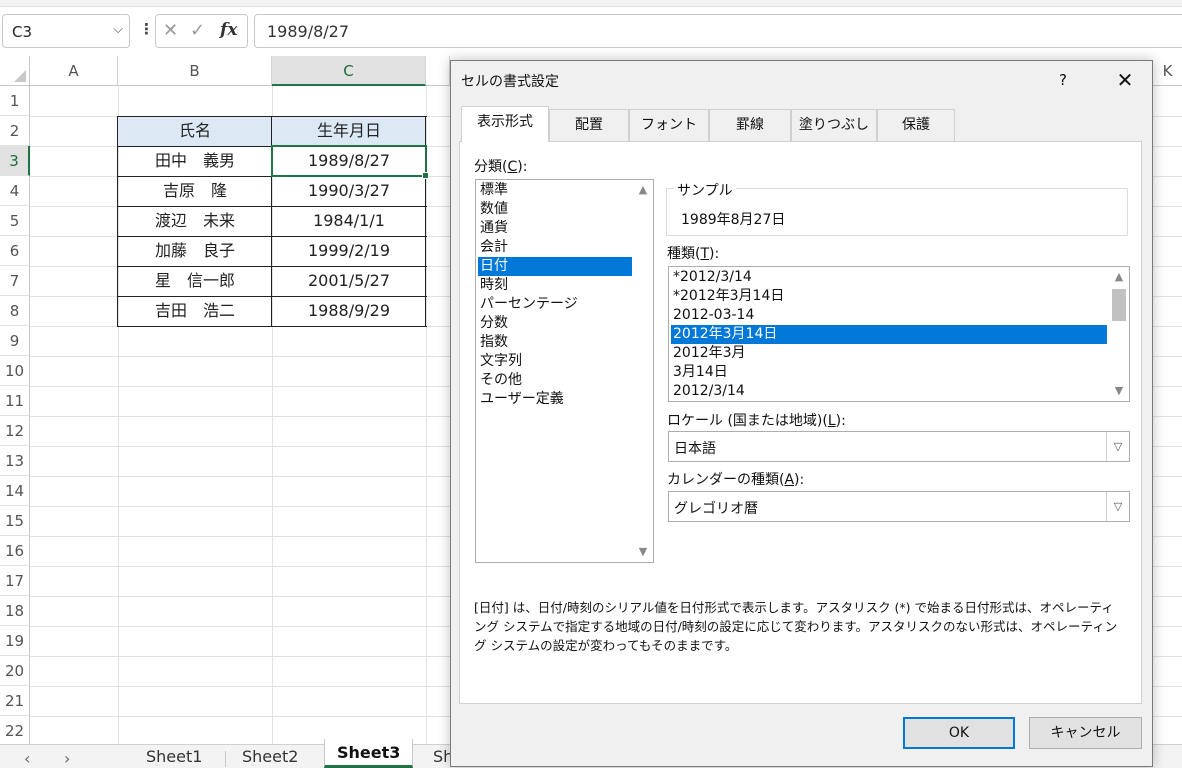 The image size is (1182, 768). I want to click on row-header: 4, so click(15, 191).